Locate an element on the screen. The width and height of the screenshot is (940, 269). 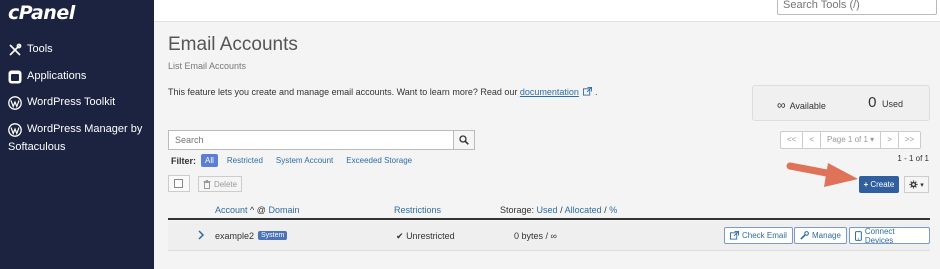
trash-icon is located at coordinates (207, 184).